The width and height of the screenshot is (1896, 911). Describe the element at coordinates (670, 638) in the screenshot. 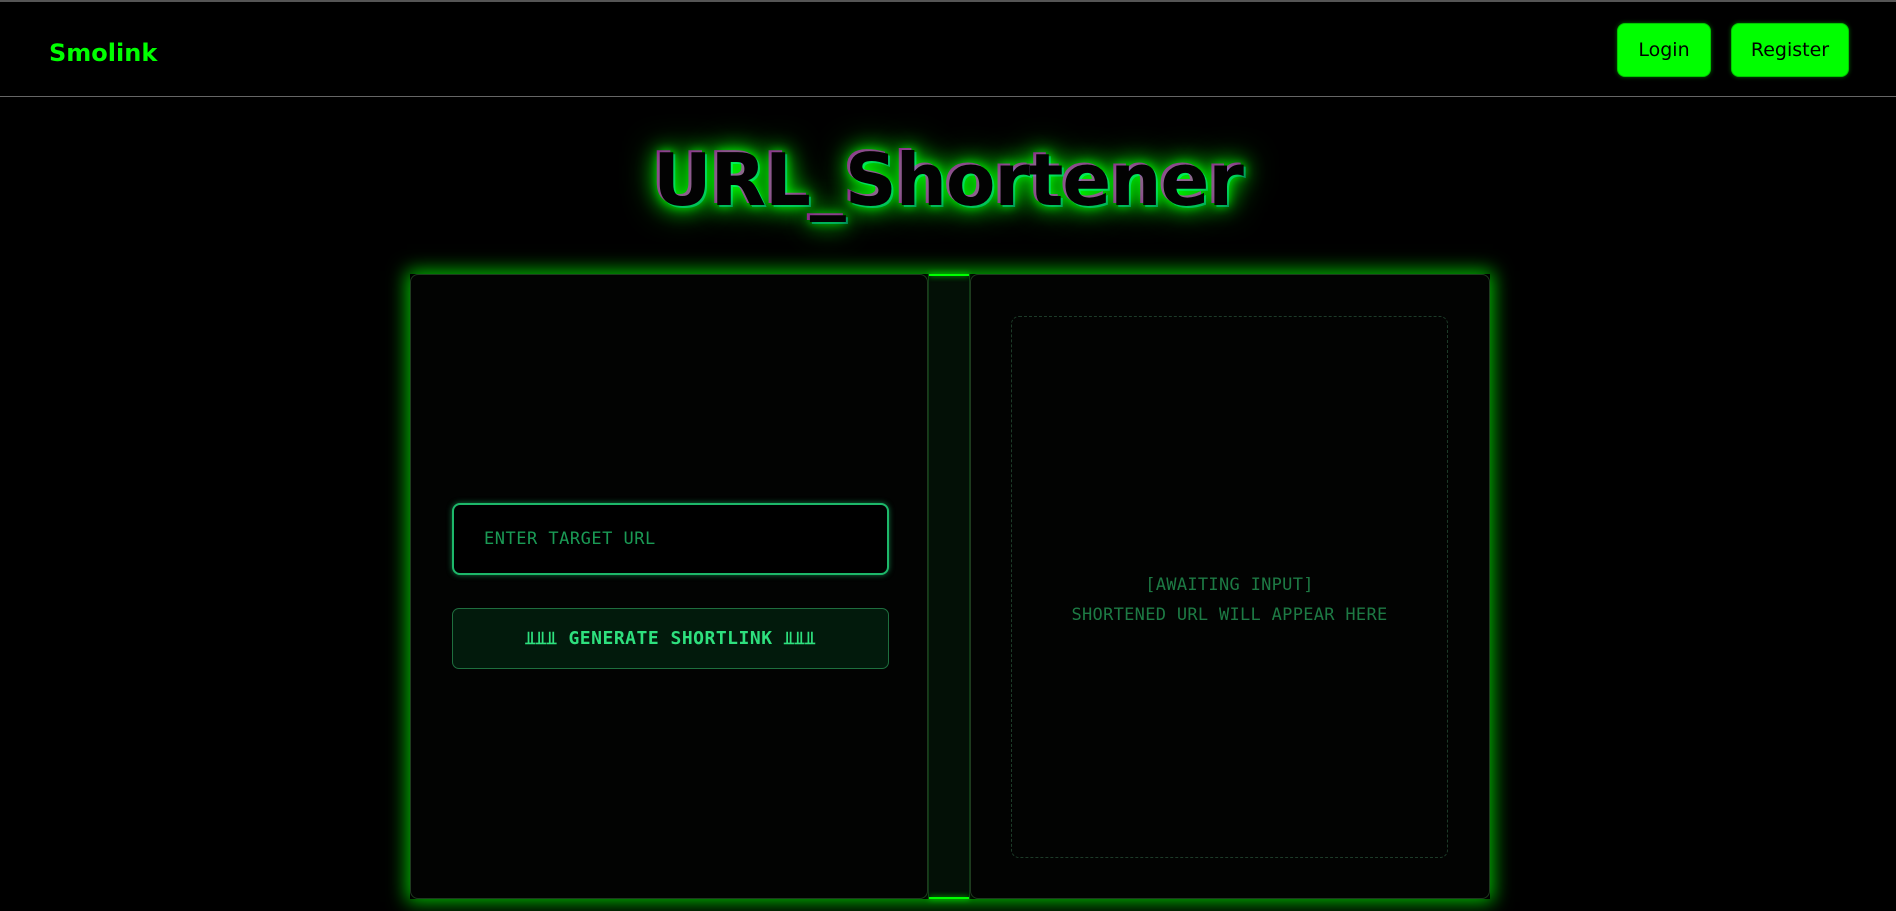

I see `generate-shortlink-button: ⫫⫫⫫ GENERATE SHORTLINK ⫫⫫⫫` at that location.